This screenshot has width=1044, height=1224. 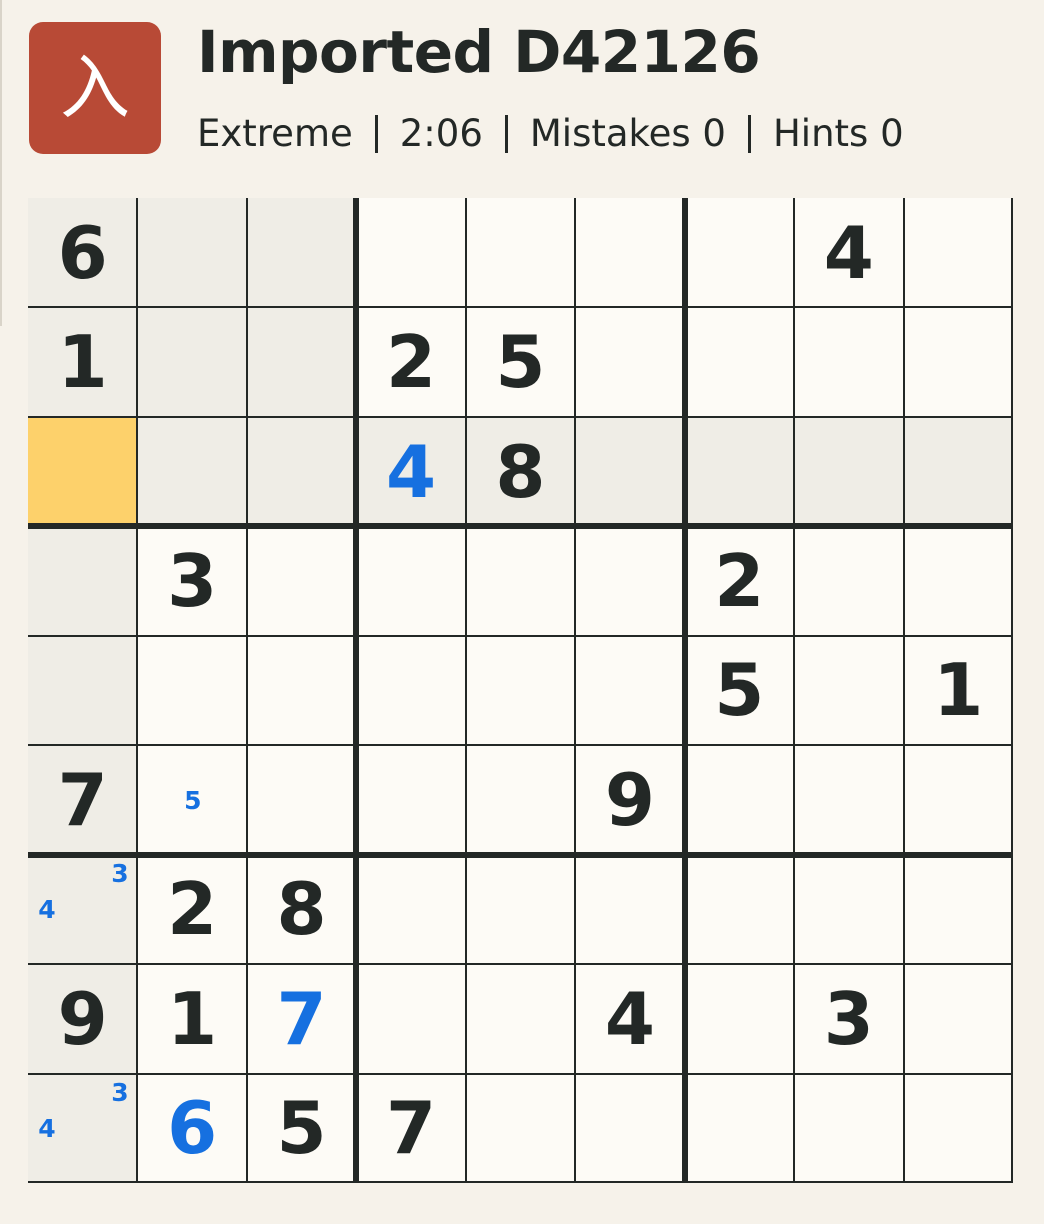 I want to click on given-digit: 4, so click(x=848, y=252).